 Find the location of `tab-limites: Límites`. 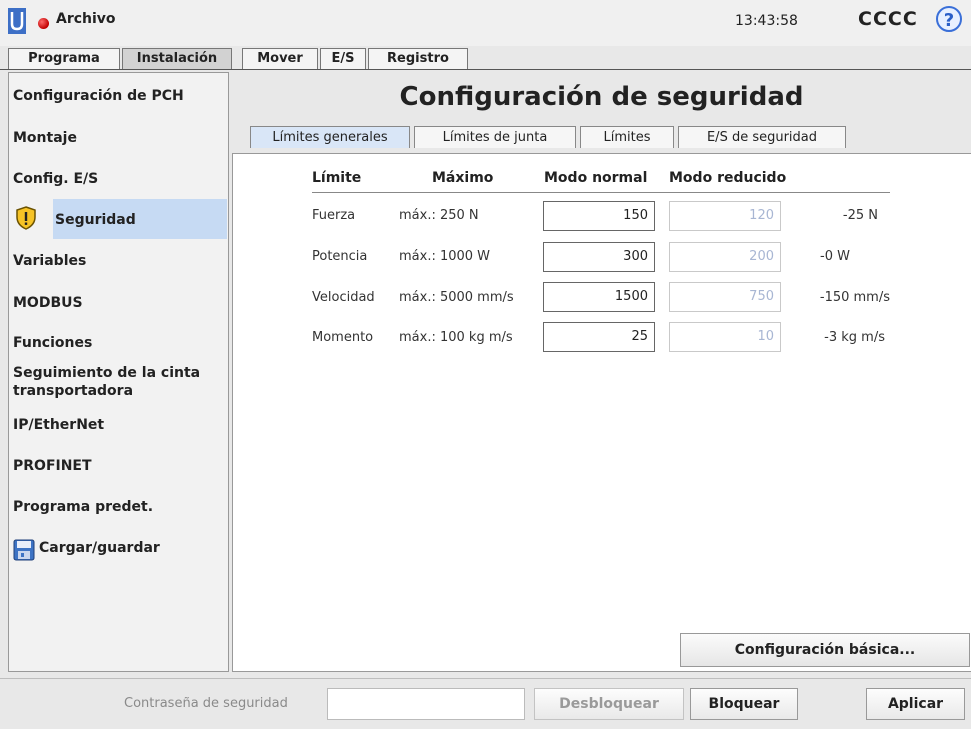

tab-limites: Límites is located at coordinates (627, 137).